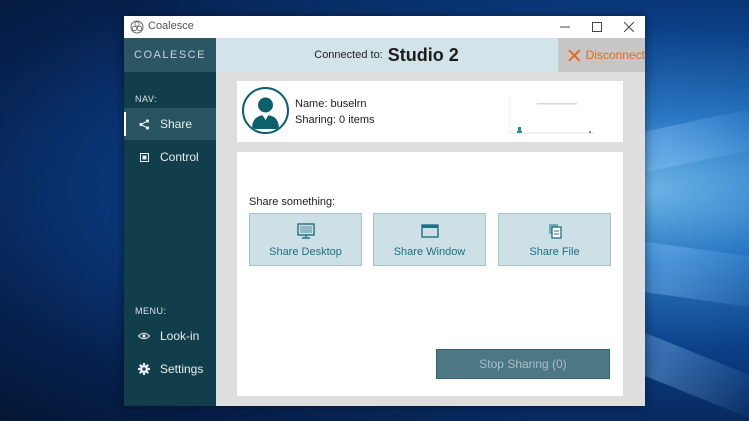 This screenshot has height=421, width=749. I want to click on activity-sparkline-icon, so click(552, 115).